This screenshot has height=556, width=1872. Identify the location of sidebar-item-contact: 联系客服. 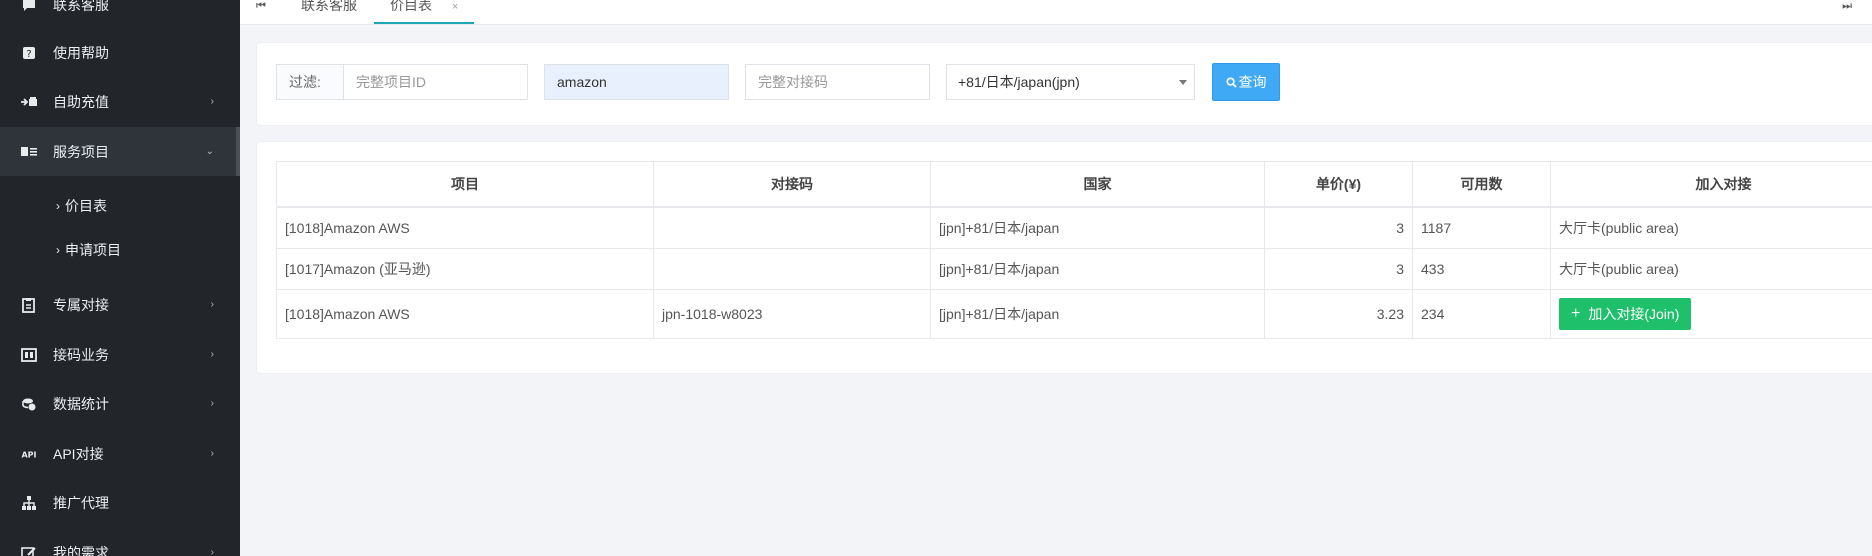
(120, 14).